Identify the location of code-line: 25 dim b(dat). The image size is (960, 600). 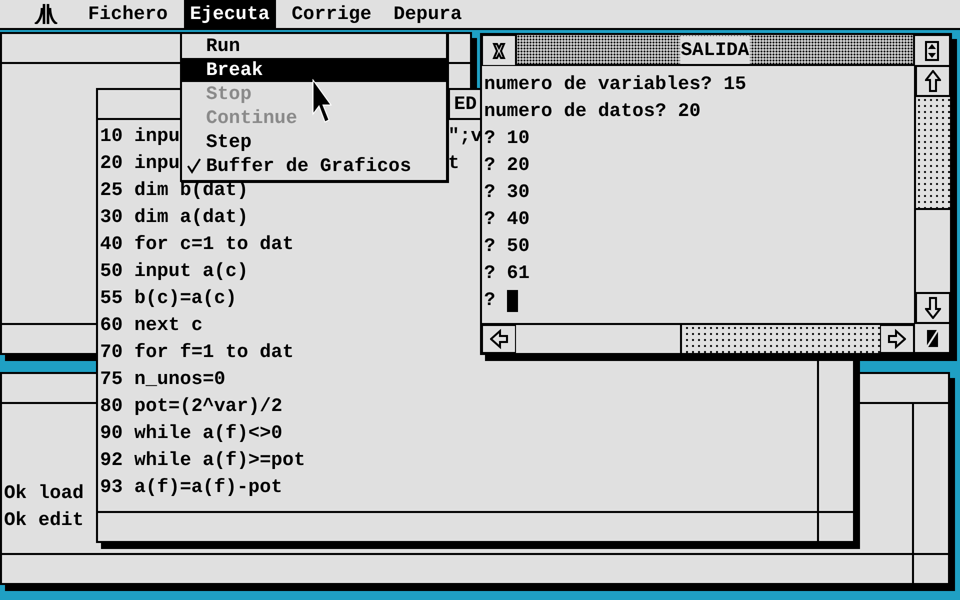
(174, 190).